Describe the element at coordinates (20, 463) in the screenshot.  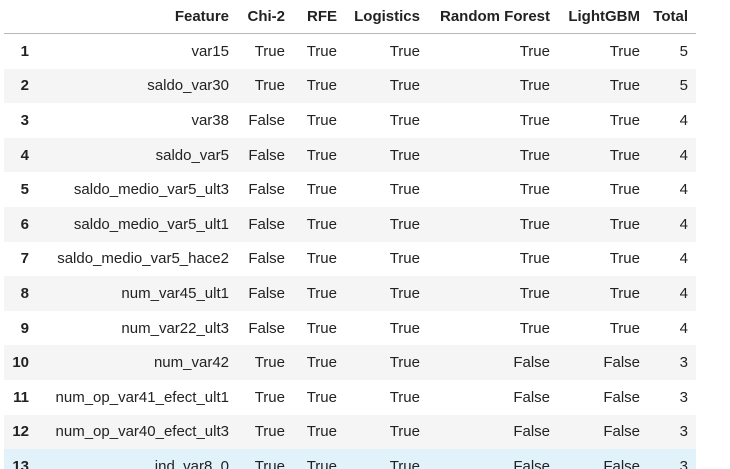
I see `row-index: 13` at that location.